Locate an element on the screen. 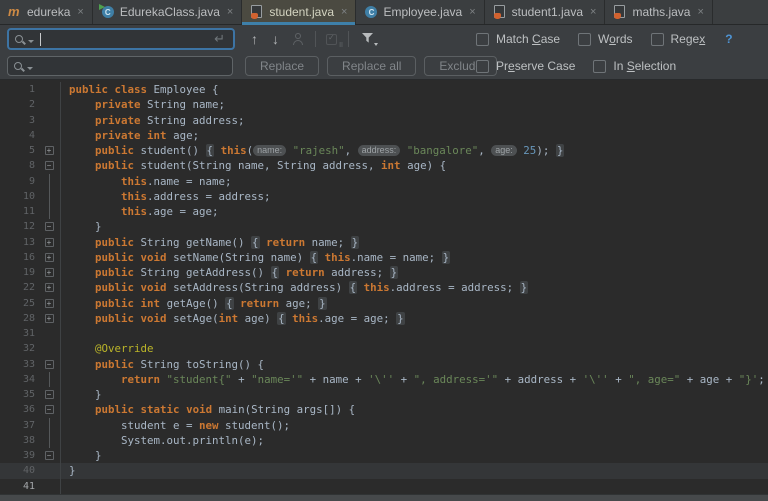  help-icon: ? is located at coordinates (728, 39).